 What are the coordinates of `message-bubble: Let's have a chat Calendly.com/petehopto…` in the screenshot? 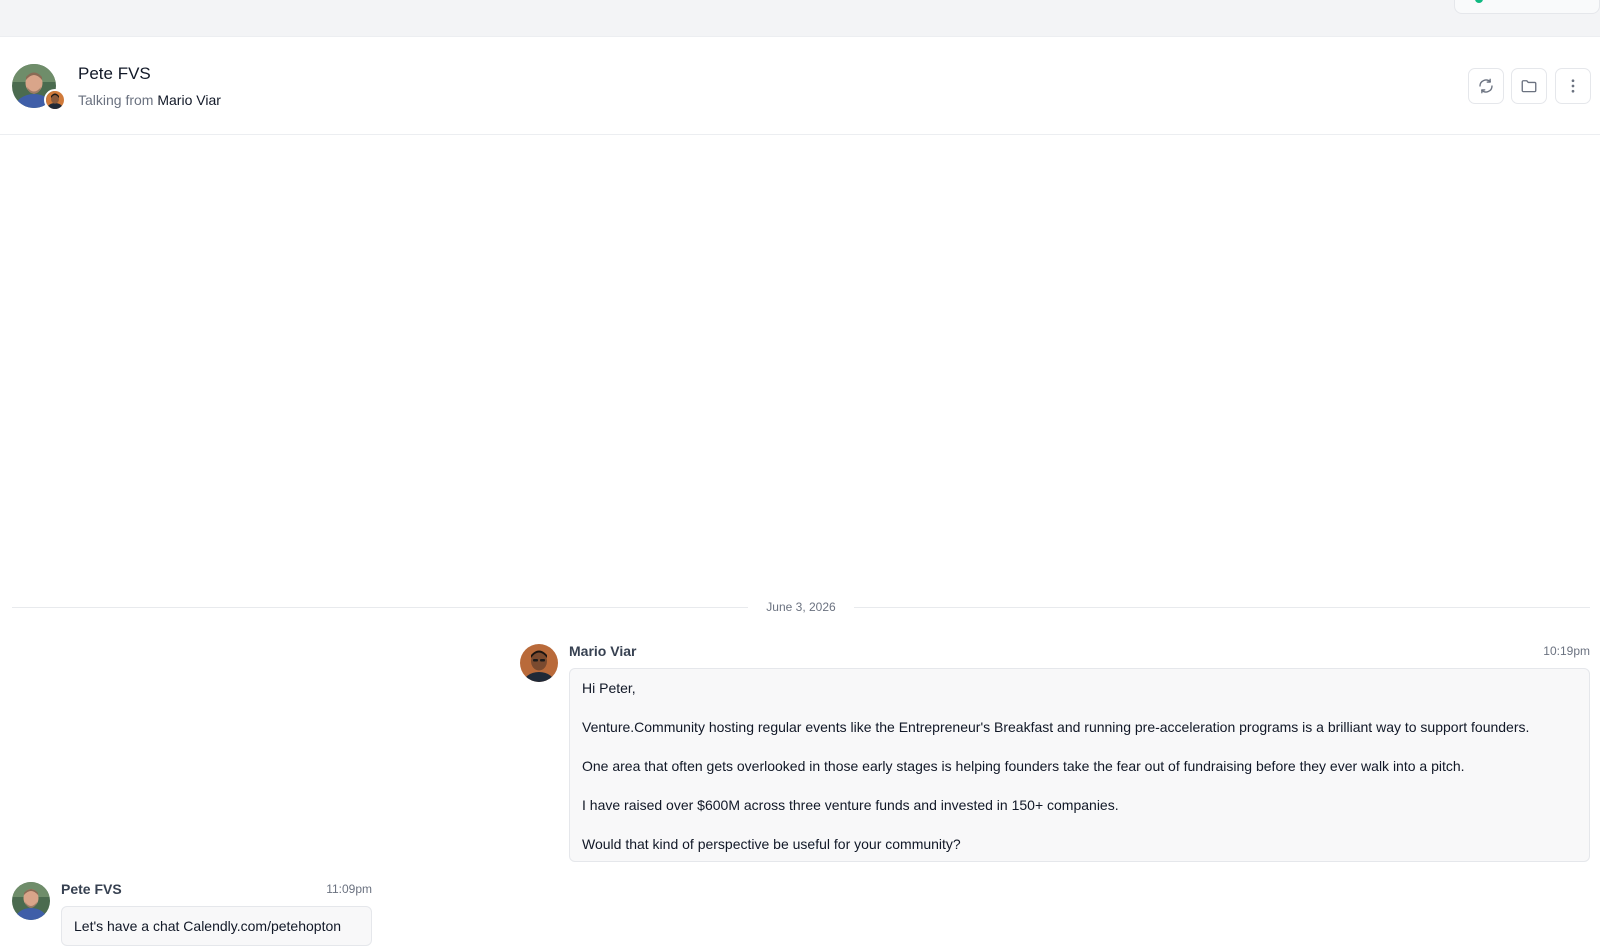 It's located at (216, 926).